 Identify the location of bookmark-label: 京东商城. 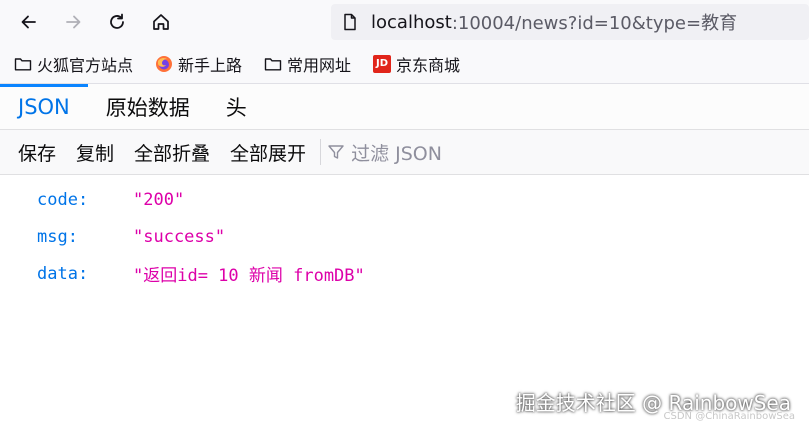
(428, 65).